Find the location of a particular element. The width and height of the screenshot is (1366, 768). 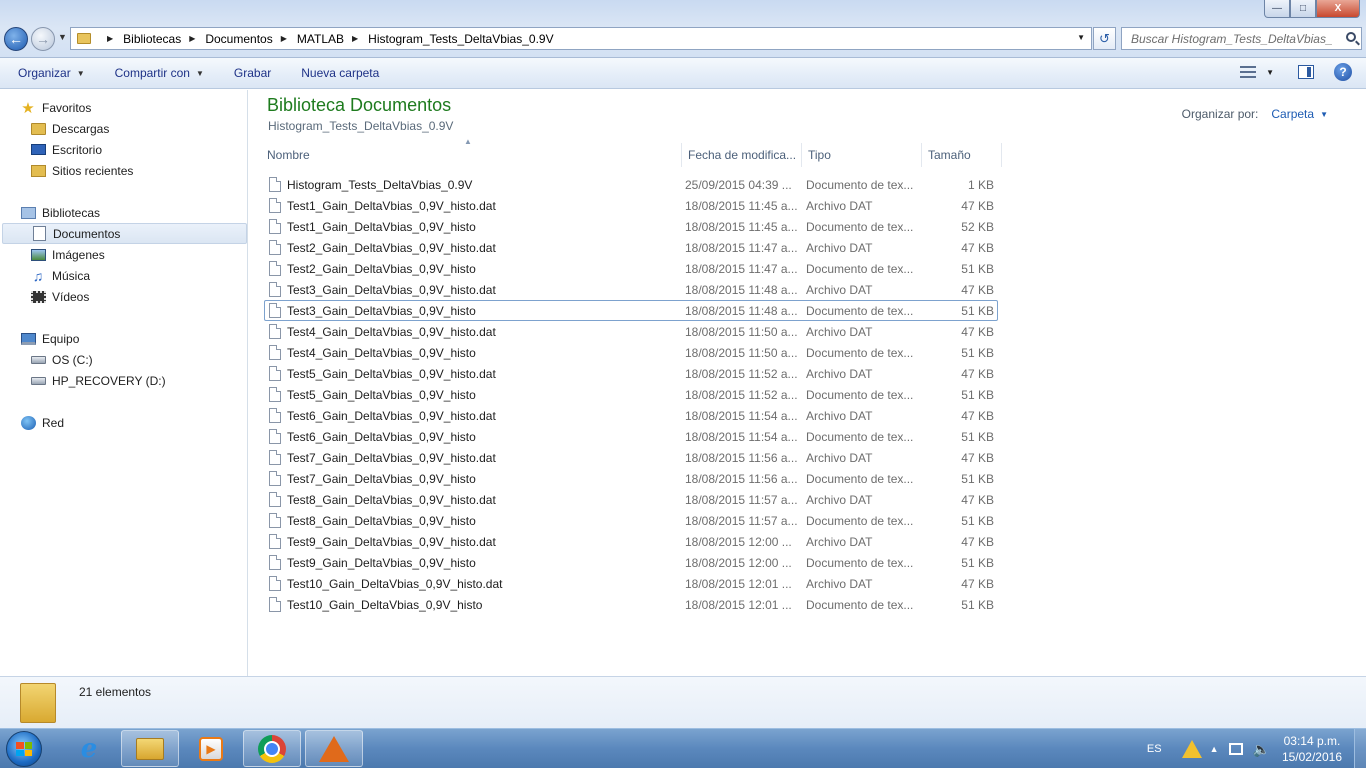

nav-favorites: ★ Favoritos is located at coordinates (123, 107).